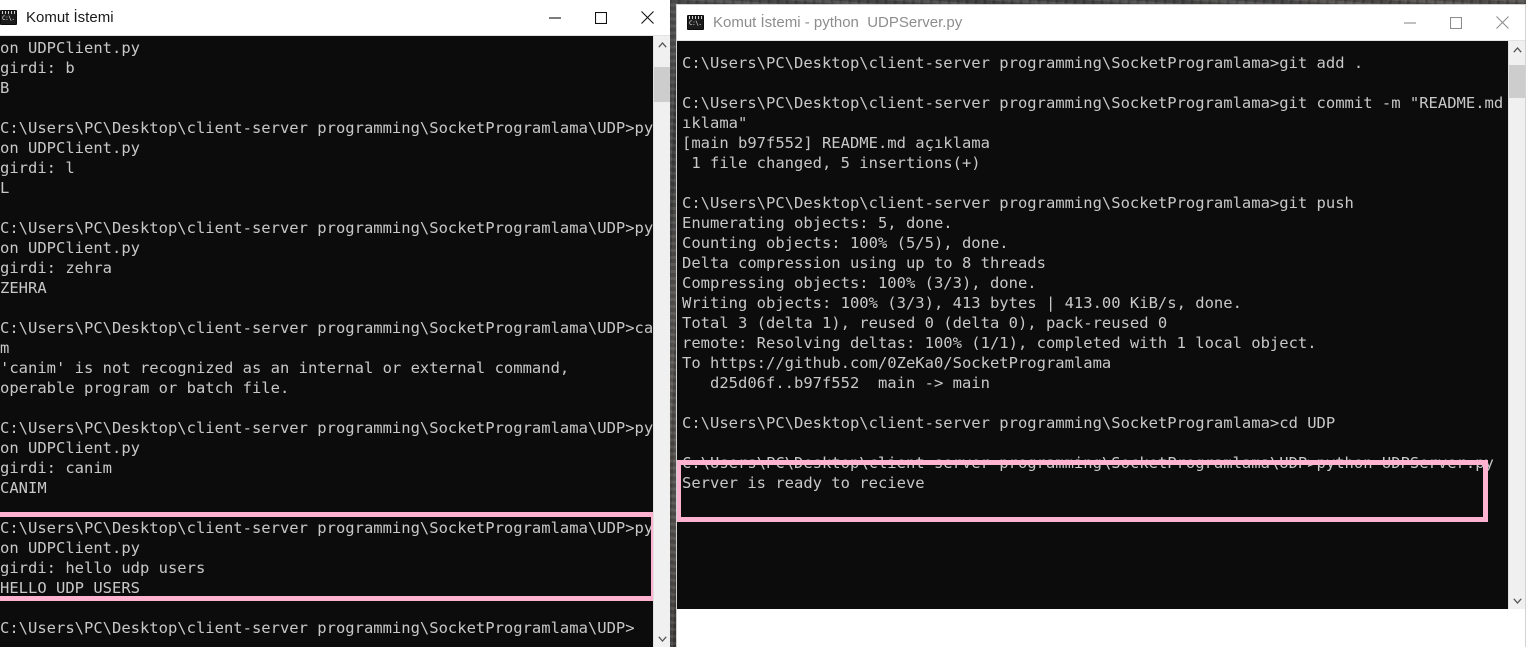 The height and width of the screenshot is (647, 1526). Describe the element at coordinates (838, 22) in the screenshot. I see `window-title: Komut İstemi - python UDPServer.py` at that location.